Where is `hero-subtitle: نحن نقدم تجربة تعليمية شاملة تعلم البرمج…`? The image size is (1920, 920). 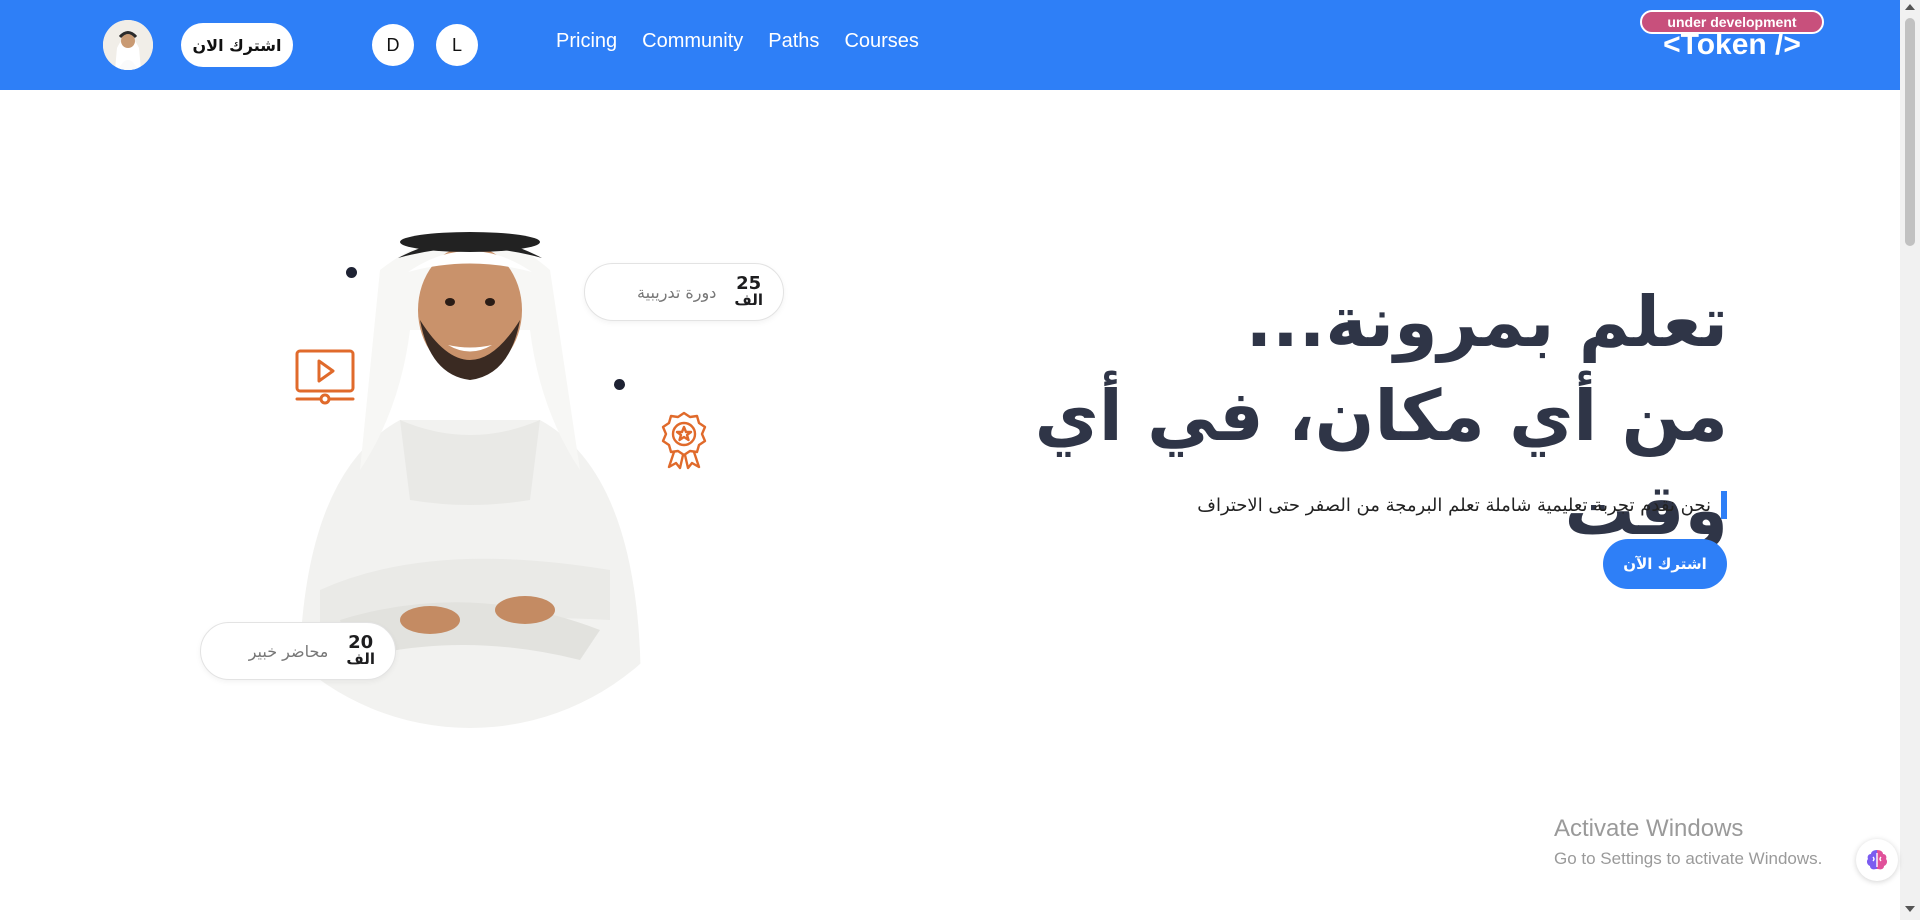 hero-subtitle: نحن نقدم تجربة تعليمية شاملة تعلم البرمج… is located at coordinates (1363, 505).